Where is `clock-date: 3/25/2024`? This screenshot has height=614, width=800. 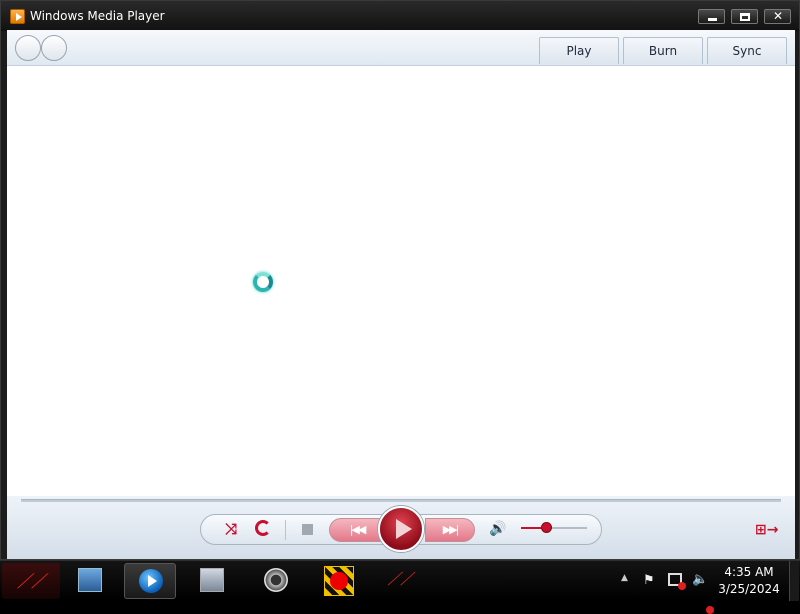 clock-date: 3/25/2024 is located at coordinates (749, 589).